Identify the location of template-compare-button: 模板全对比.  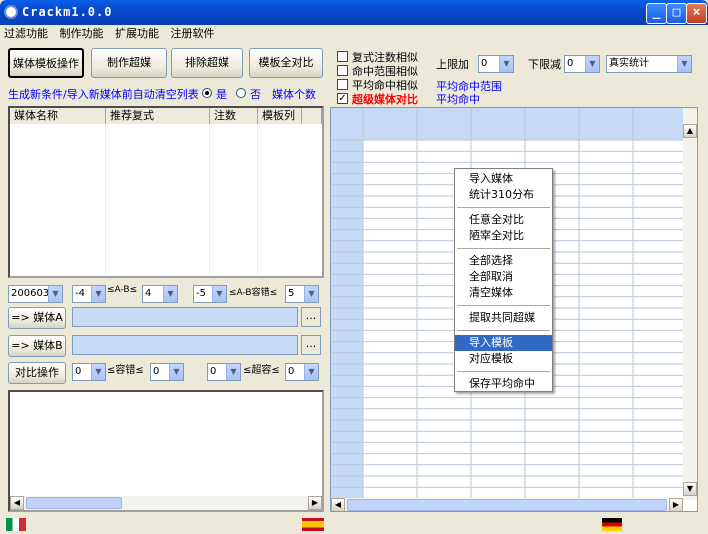
(286, 63).